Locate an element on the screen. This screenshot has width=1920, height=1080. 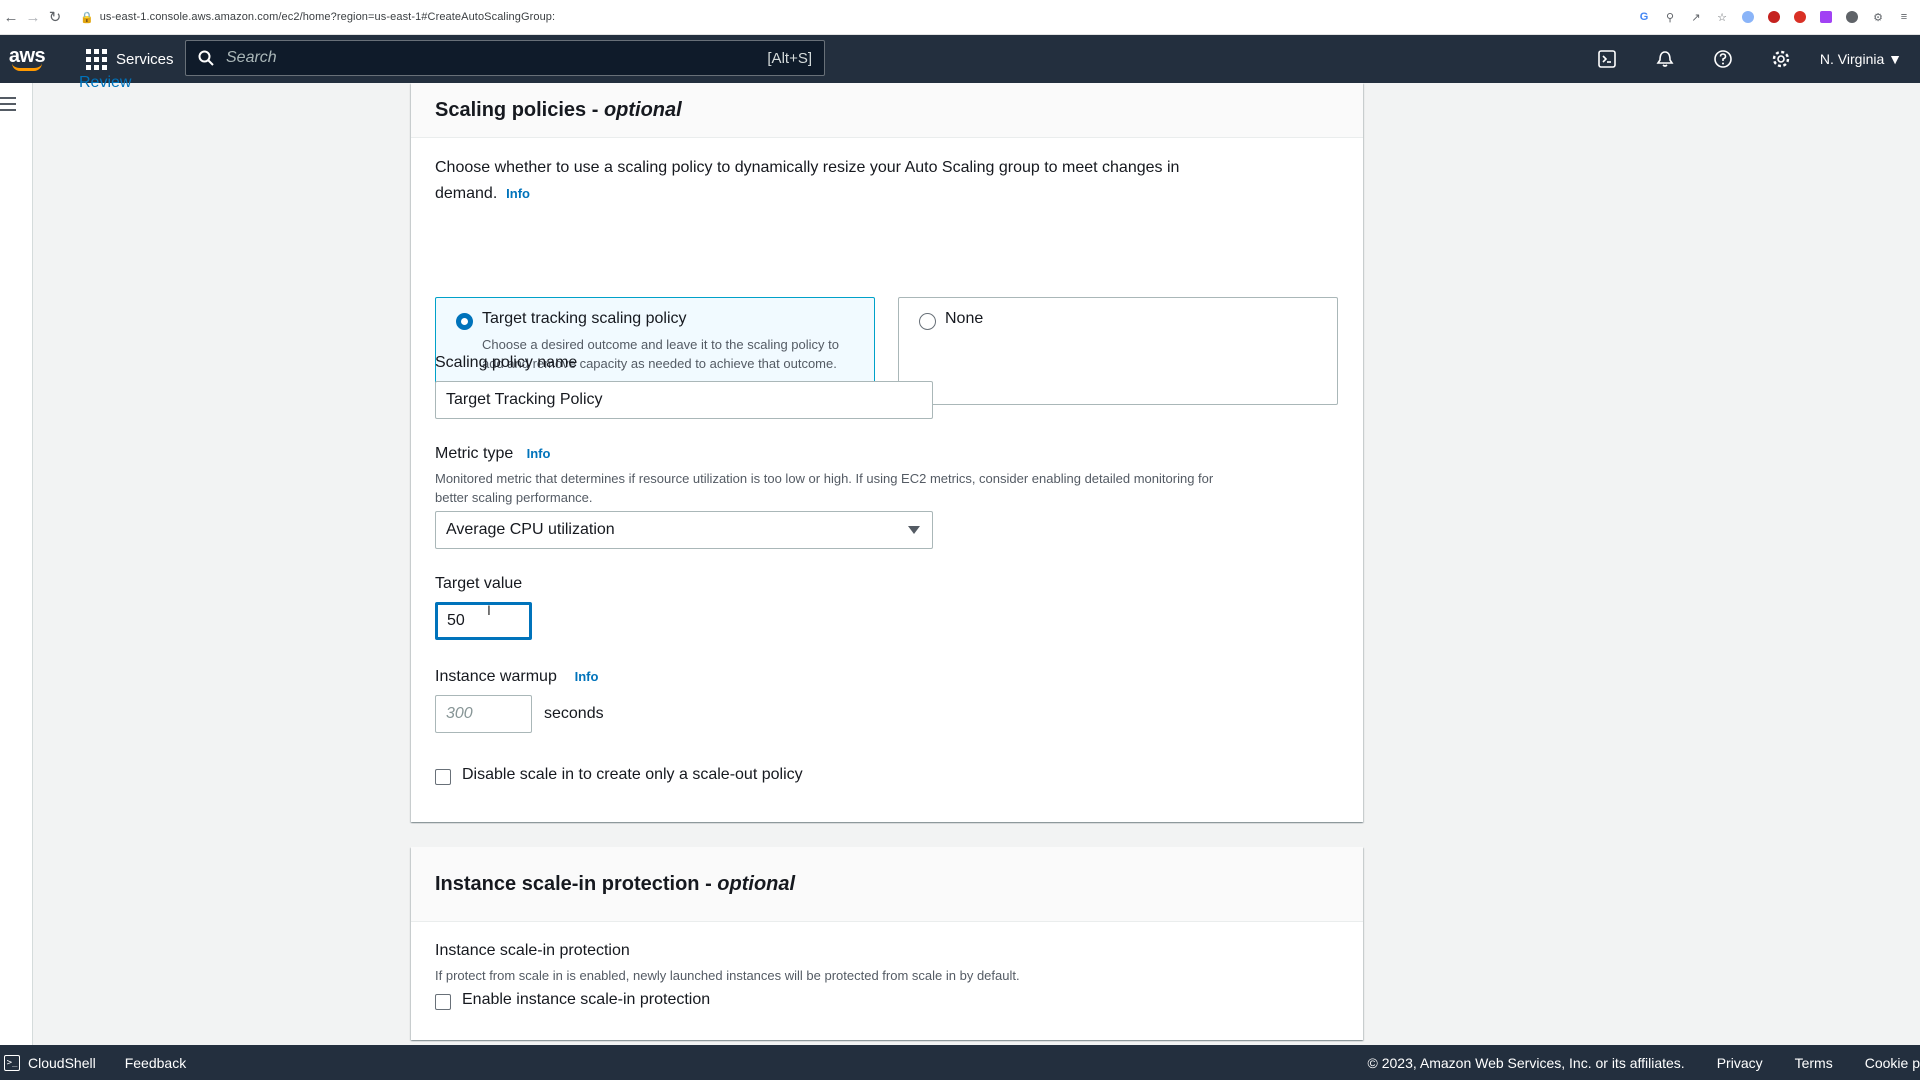
metric-type-select: Average CPU utilization is located at coordinates (684, 530).